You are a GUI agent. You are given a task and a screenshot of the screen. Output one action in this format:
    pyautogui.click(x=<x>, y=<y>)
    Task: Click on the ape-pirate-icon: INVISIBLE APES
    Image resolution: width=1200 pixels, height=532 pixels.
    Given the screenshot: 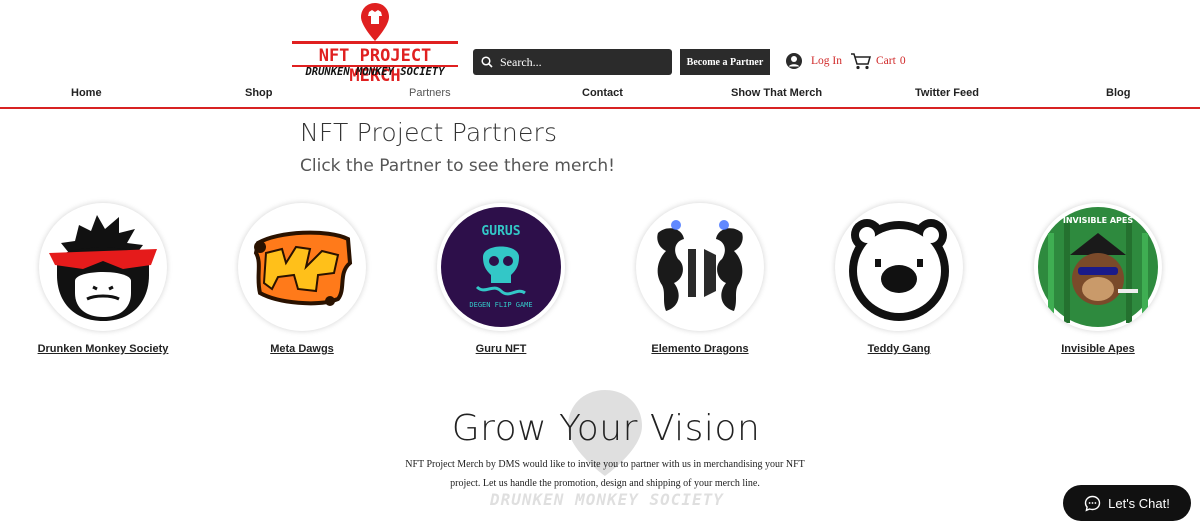 What is the action you would take?
    pyautogui.click(x=1098, y=267)
    